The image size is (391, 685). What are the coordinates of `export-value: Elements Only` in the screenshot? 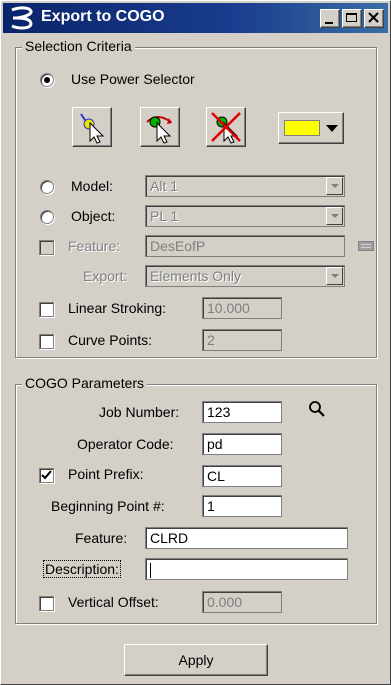 It's located at (196, 276).